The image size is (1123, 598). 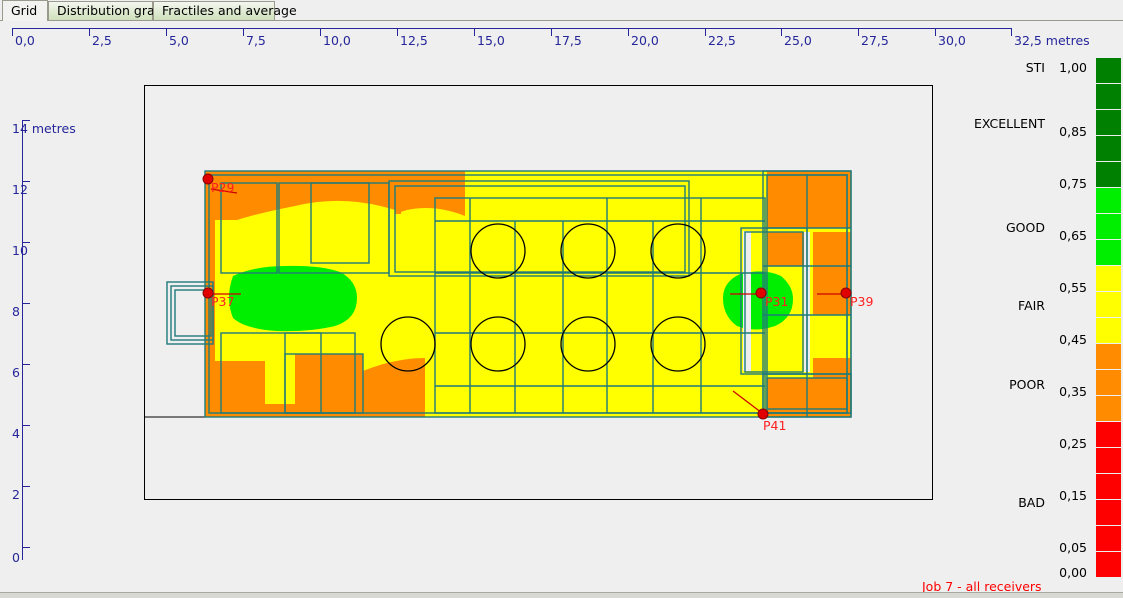 I want to click on legend-category-poor: POOR, so click(x=1027, y=384).